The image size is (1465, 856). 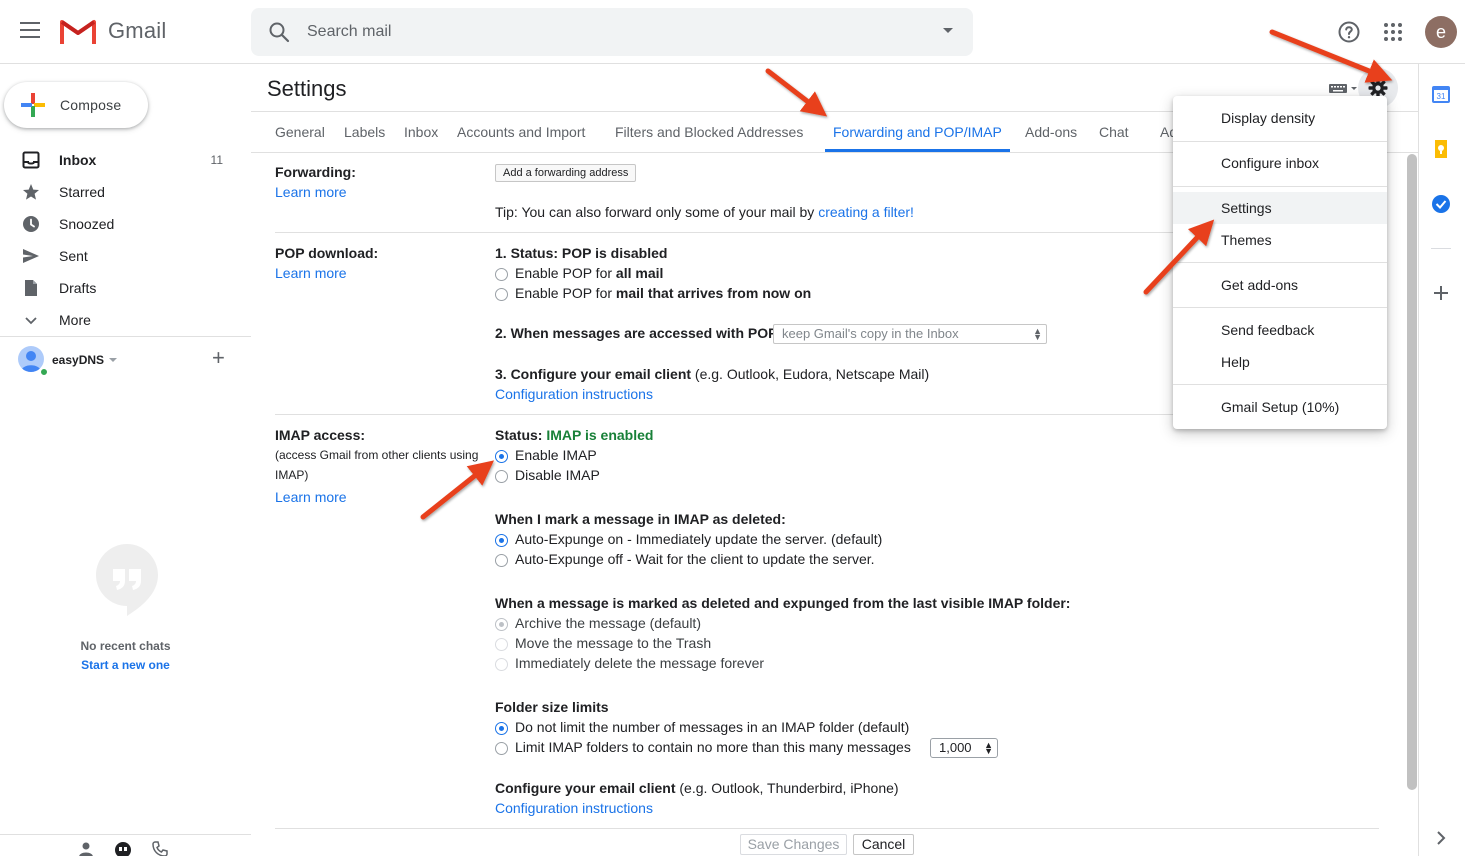 I want to click on disable-imap-radio, so click(x=501, y=476).